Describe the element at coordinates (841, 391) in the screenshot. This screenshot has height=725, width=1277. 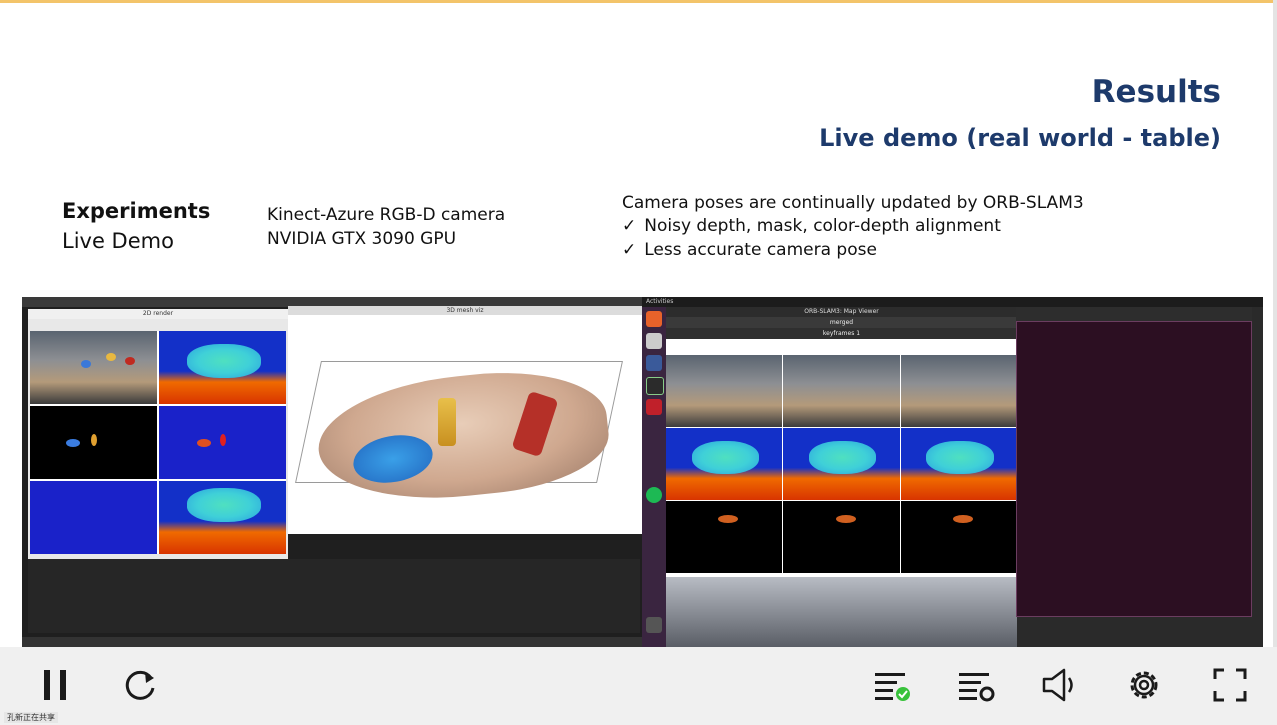
I see `keyframe-rgb-row` at that location.